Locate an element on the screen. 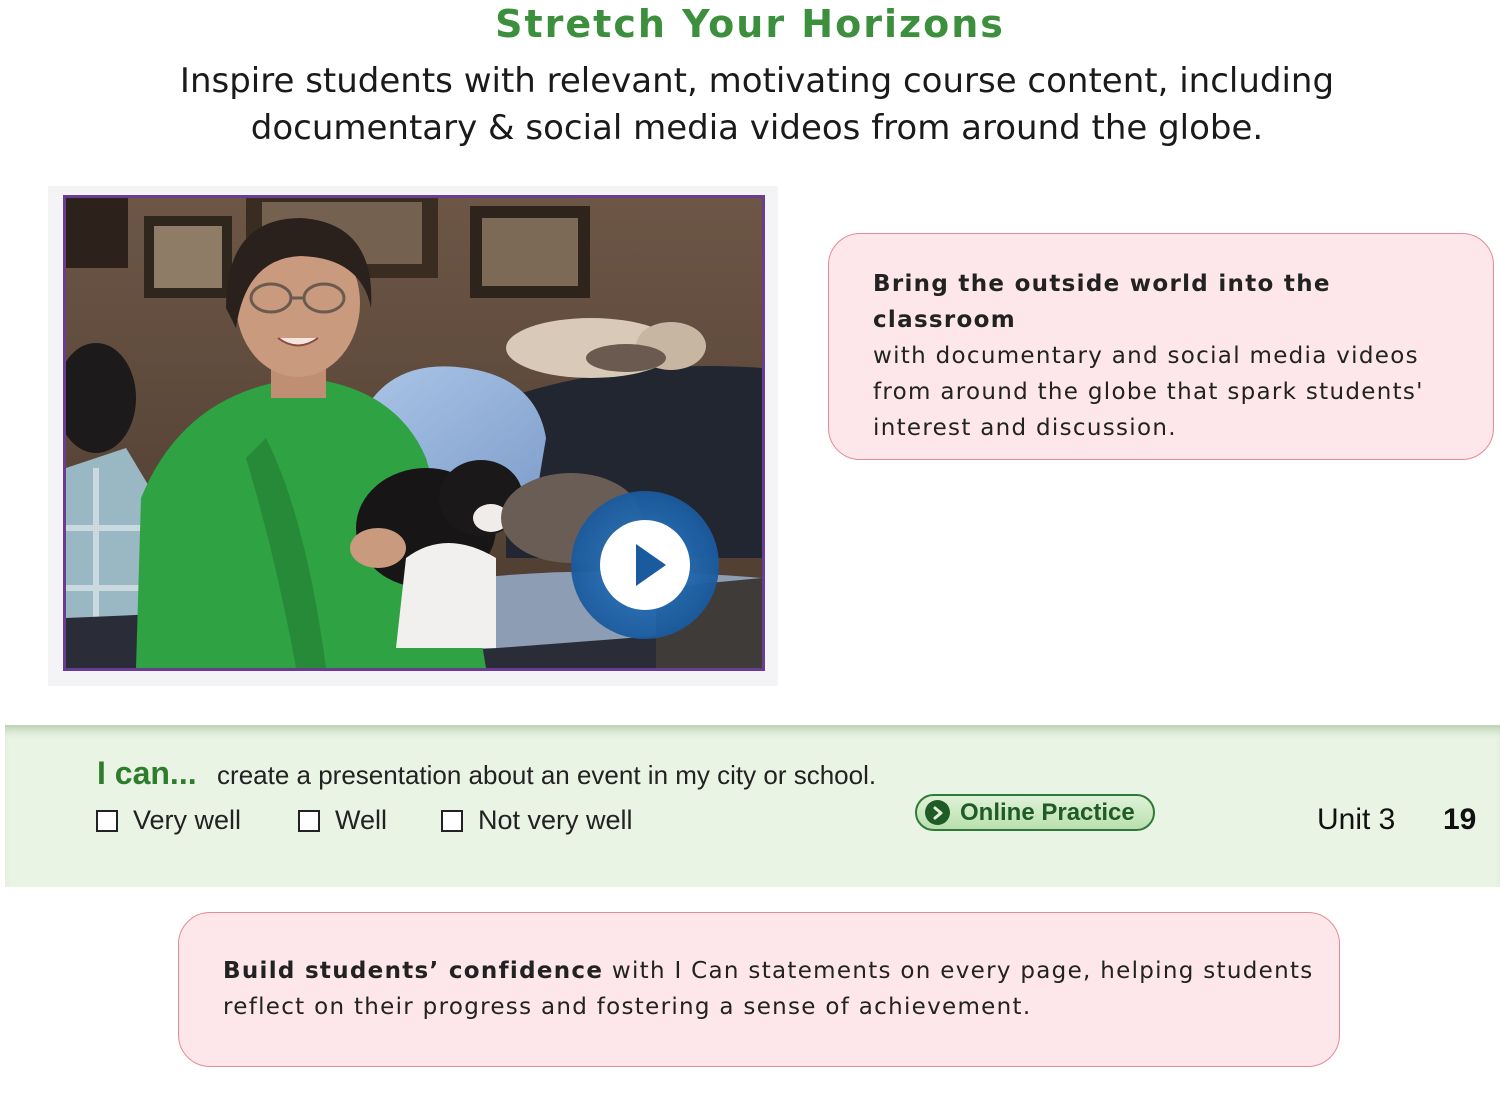 This screenshot has width=1500, height=1095. checkbox-not-very-well is located at coordinates (452, 820).